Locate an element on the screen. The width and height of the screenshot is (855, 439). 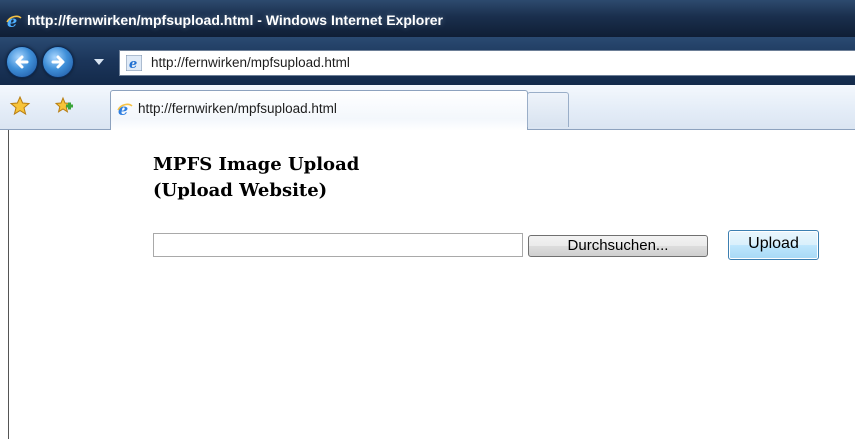
heading-line-1: MPFS Image Upload is located at coordinates (256, 164).